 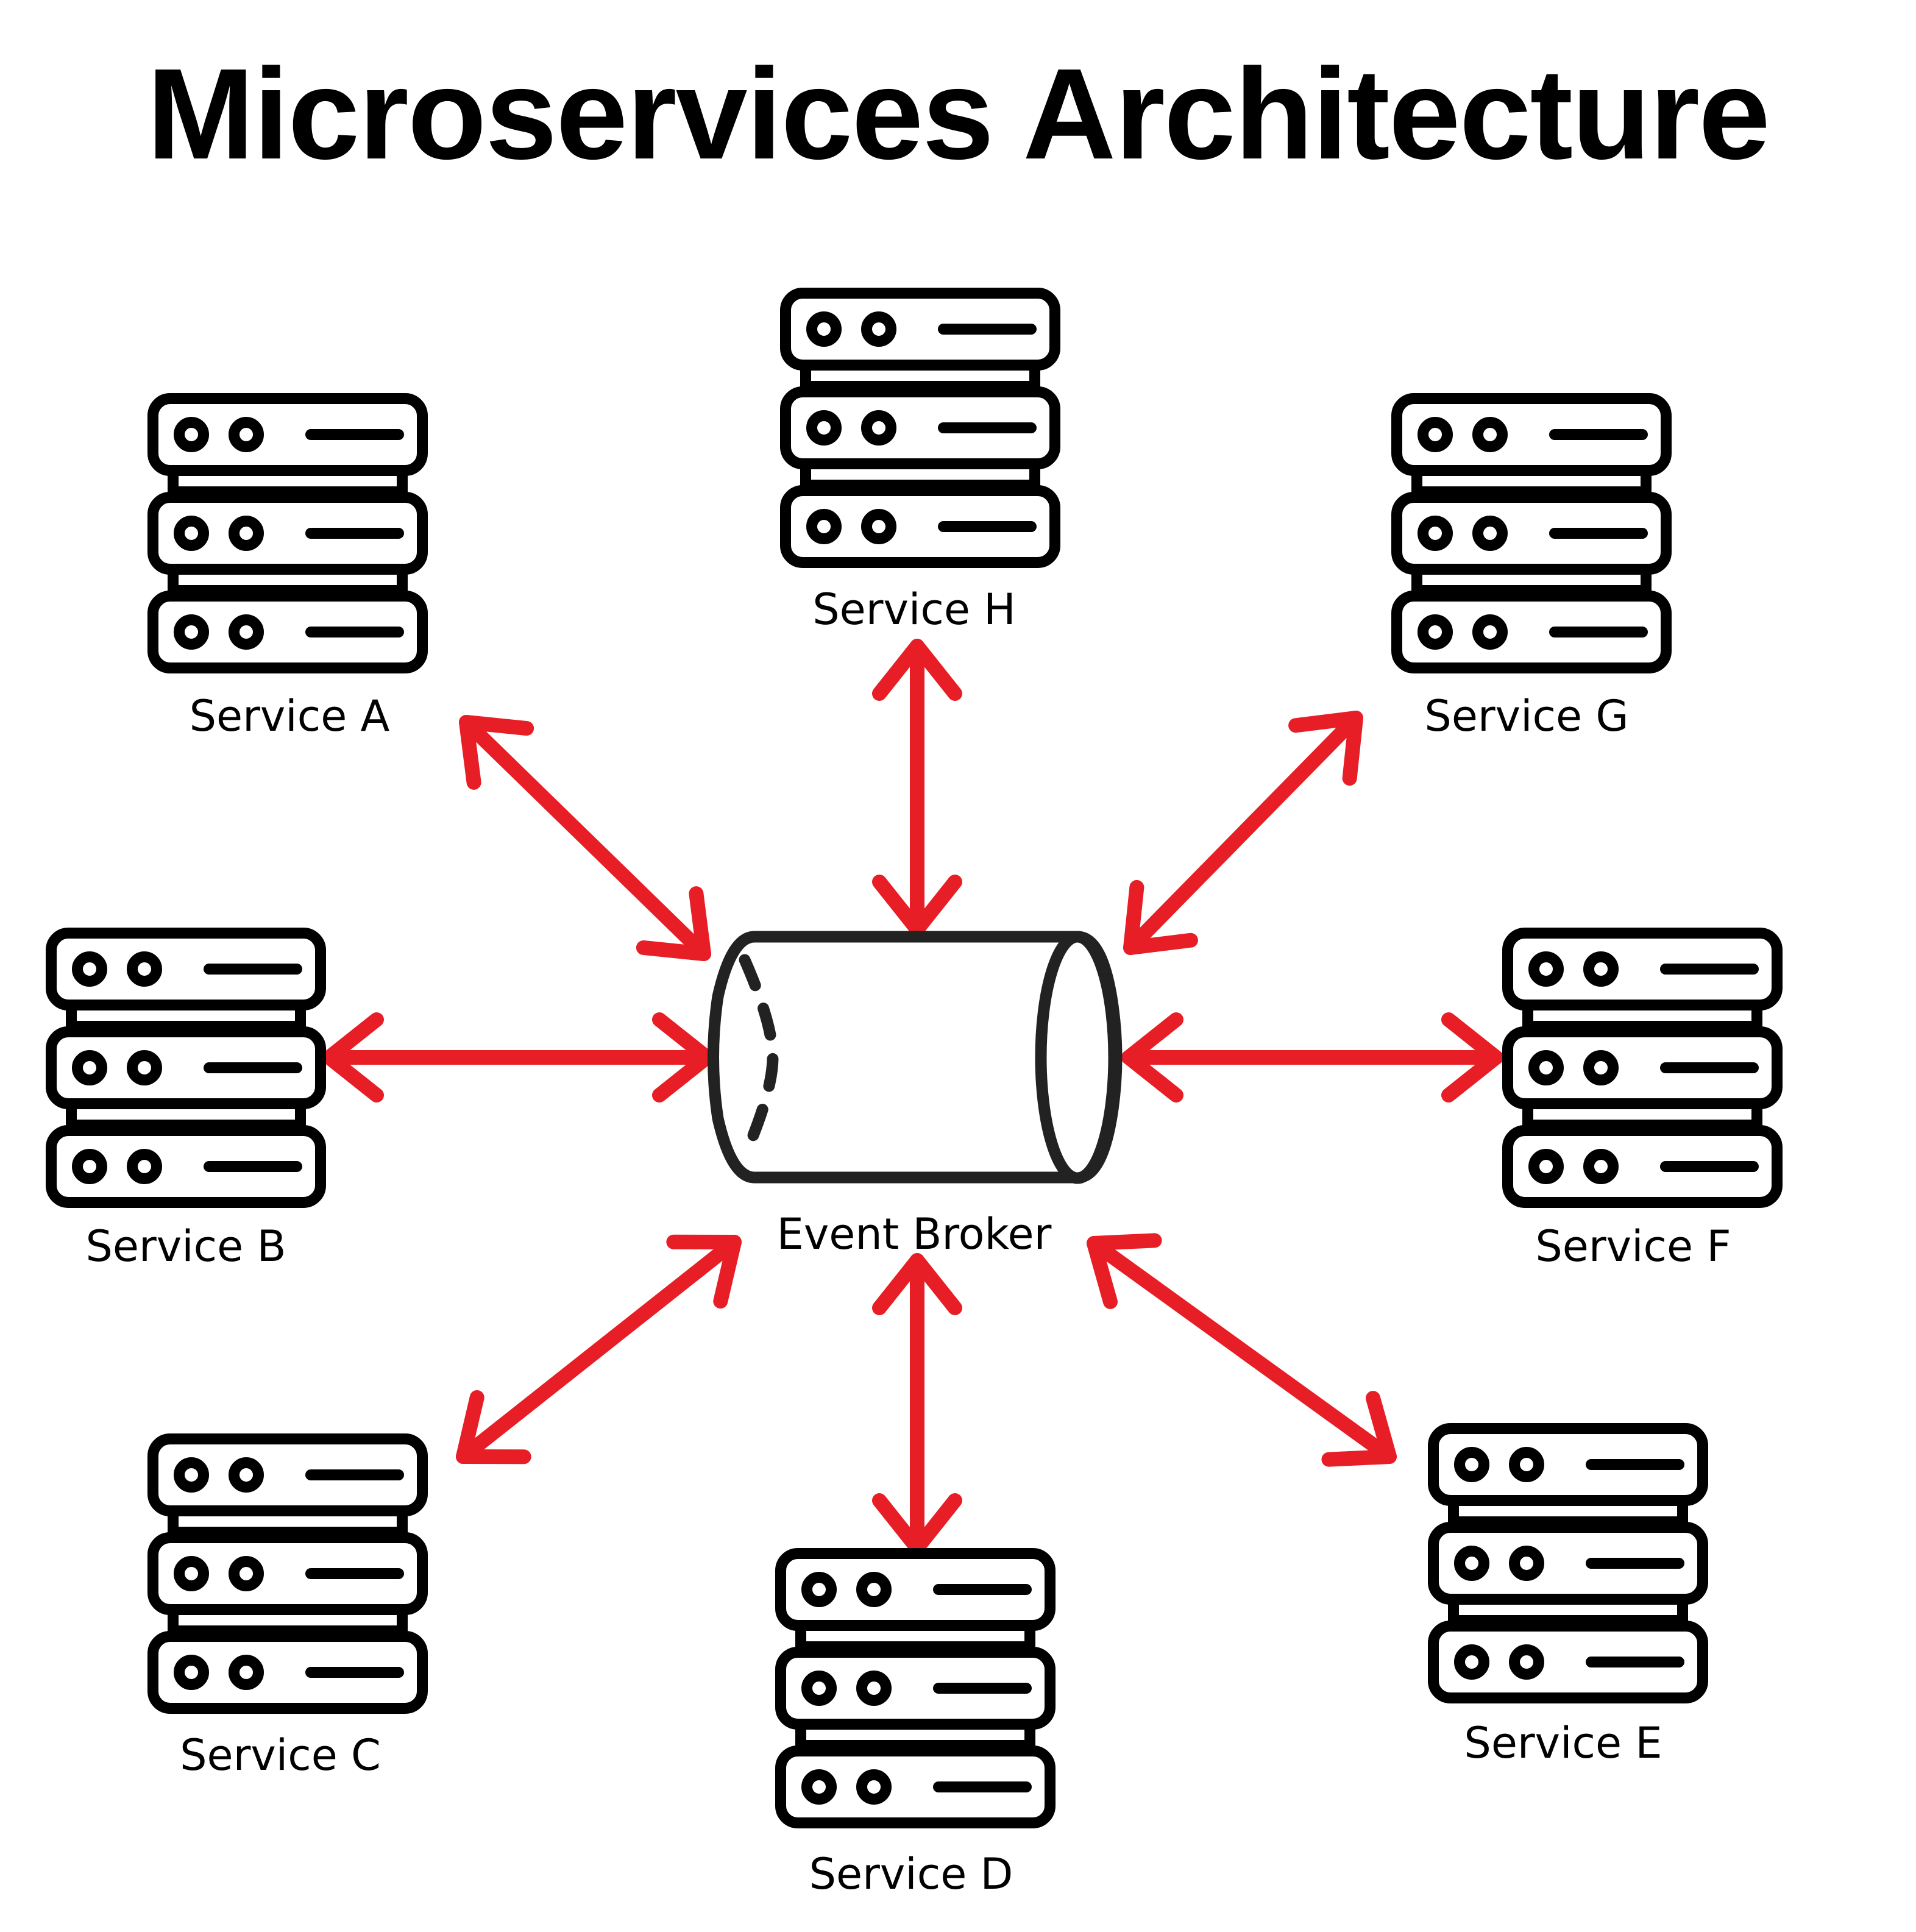 I want to click on service-label-e: Service E, so click(x=1563, y=1743).